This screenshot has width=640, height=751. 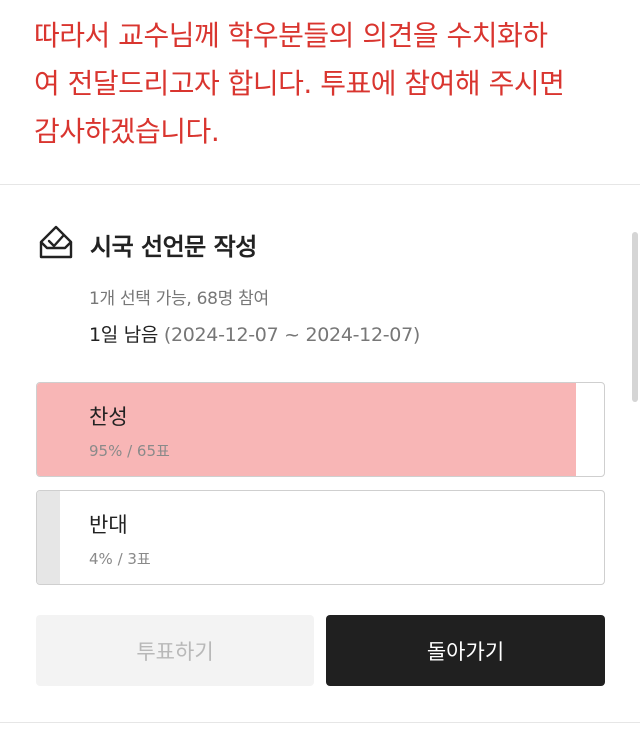 I want to click on option-label: 반대, so click(x=108, y=525).